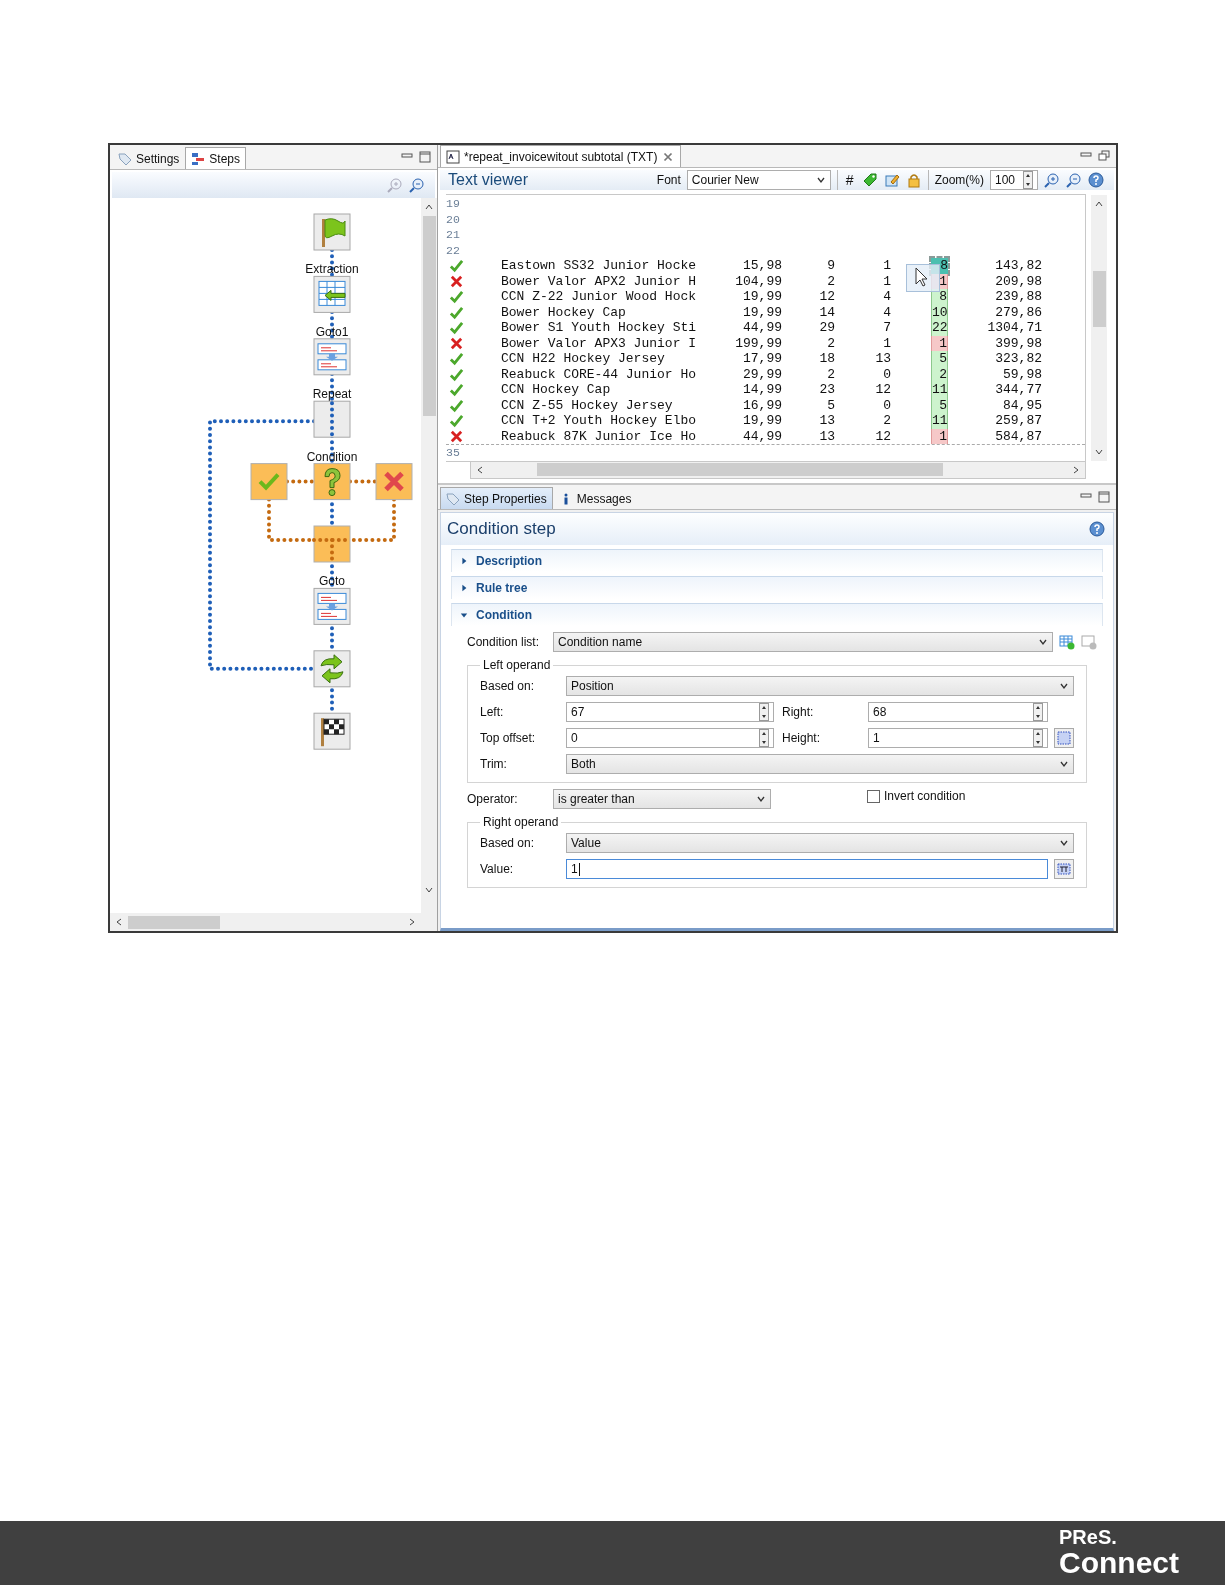 The height and width of the screenshot is (1585, 1225). I want to click on restore-icon, so click(1104, 156).